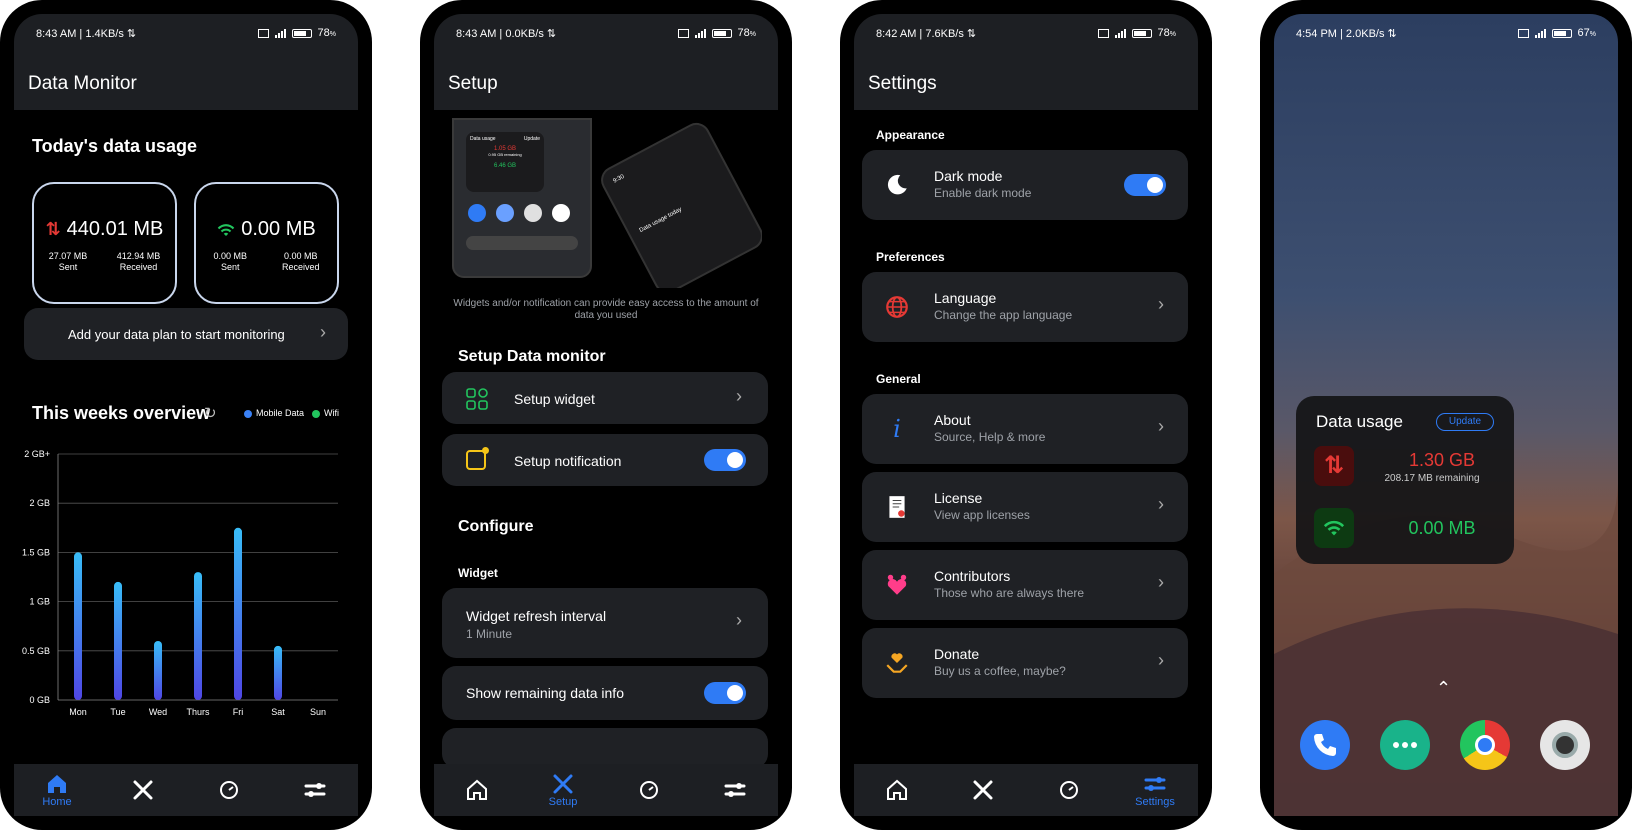 This screenshot has height=830, width=1650. I want to click on license-sub: View app licenses, so click(982, 515).